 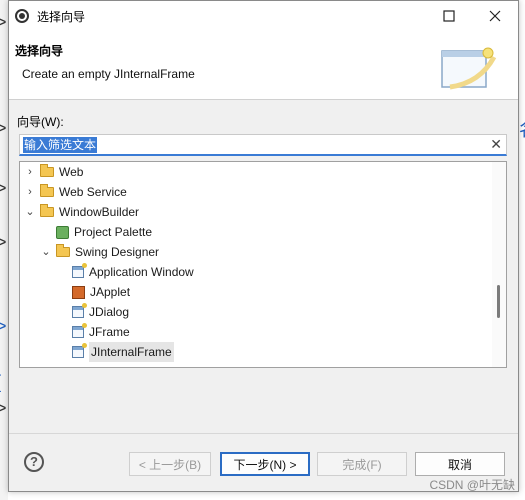 What do you see at coordinates (79, 330) in the screenshot?
I see `new-frame-icon` at bounding box center [79, 330].